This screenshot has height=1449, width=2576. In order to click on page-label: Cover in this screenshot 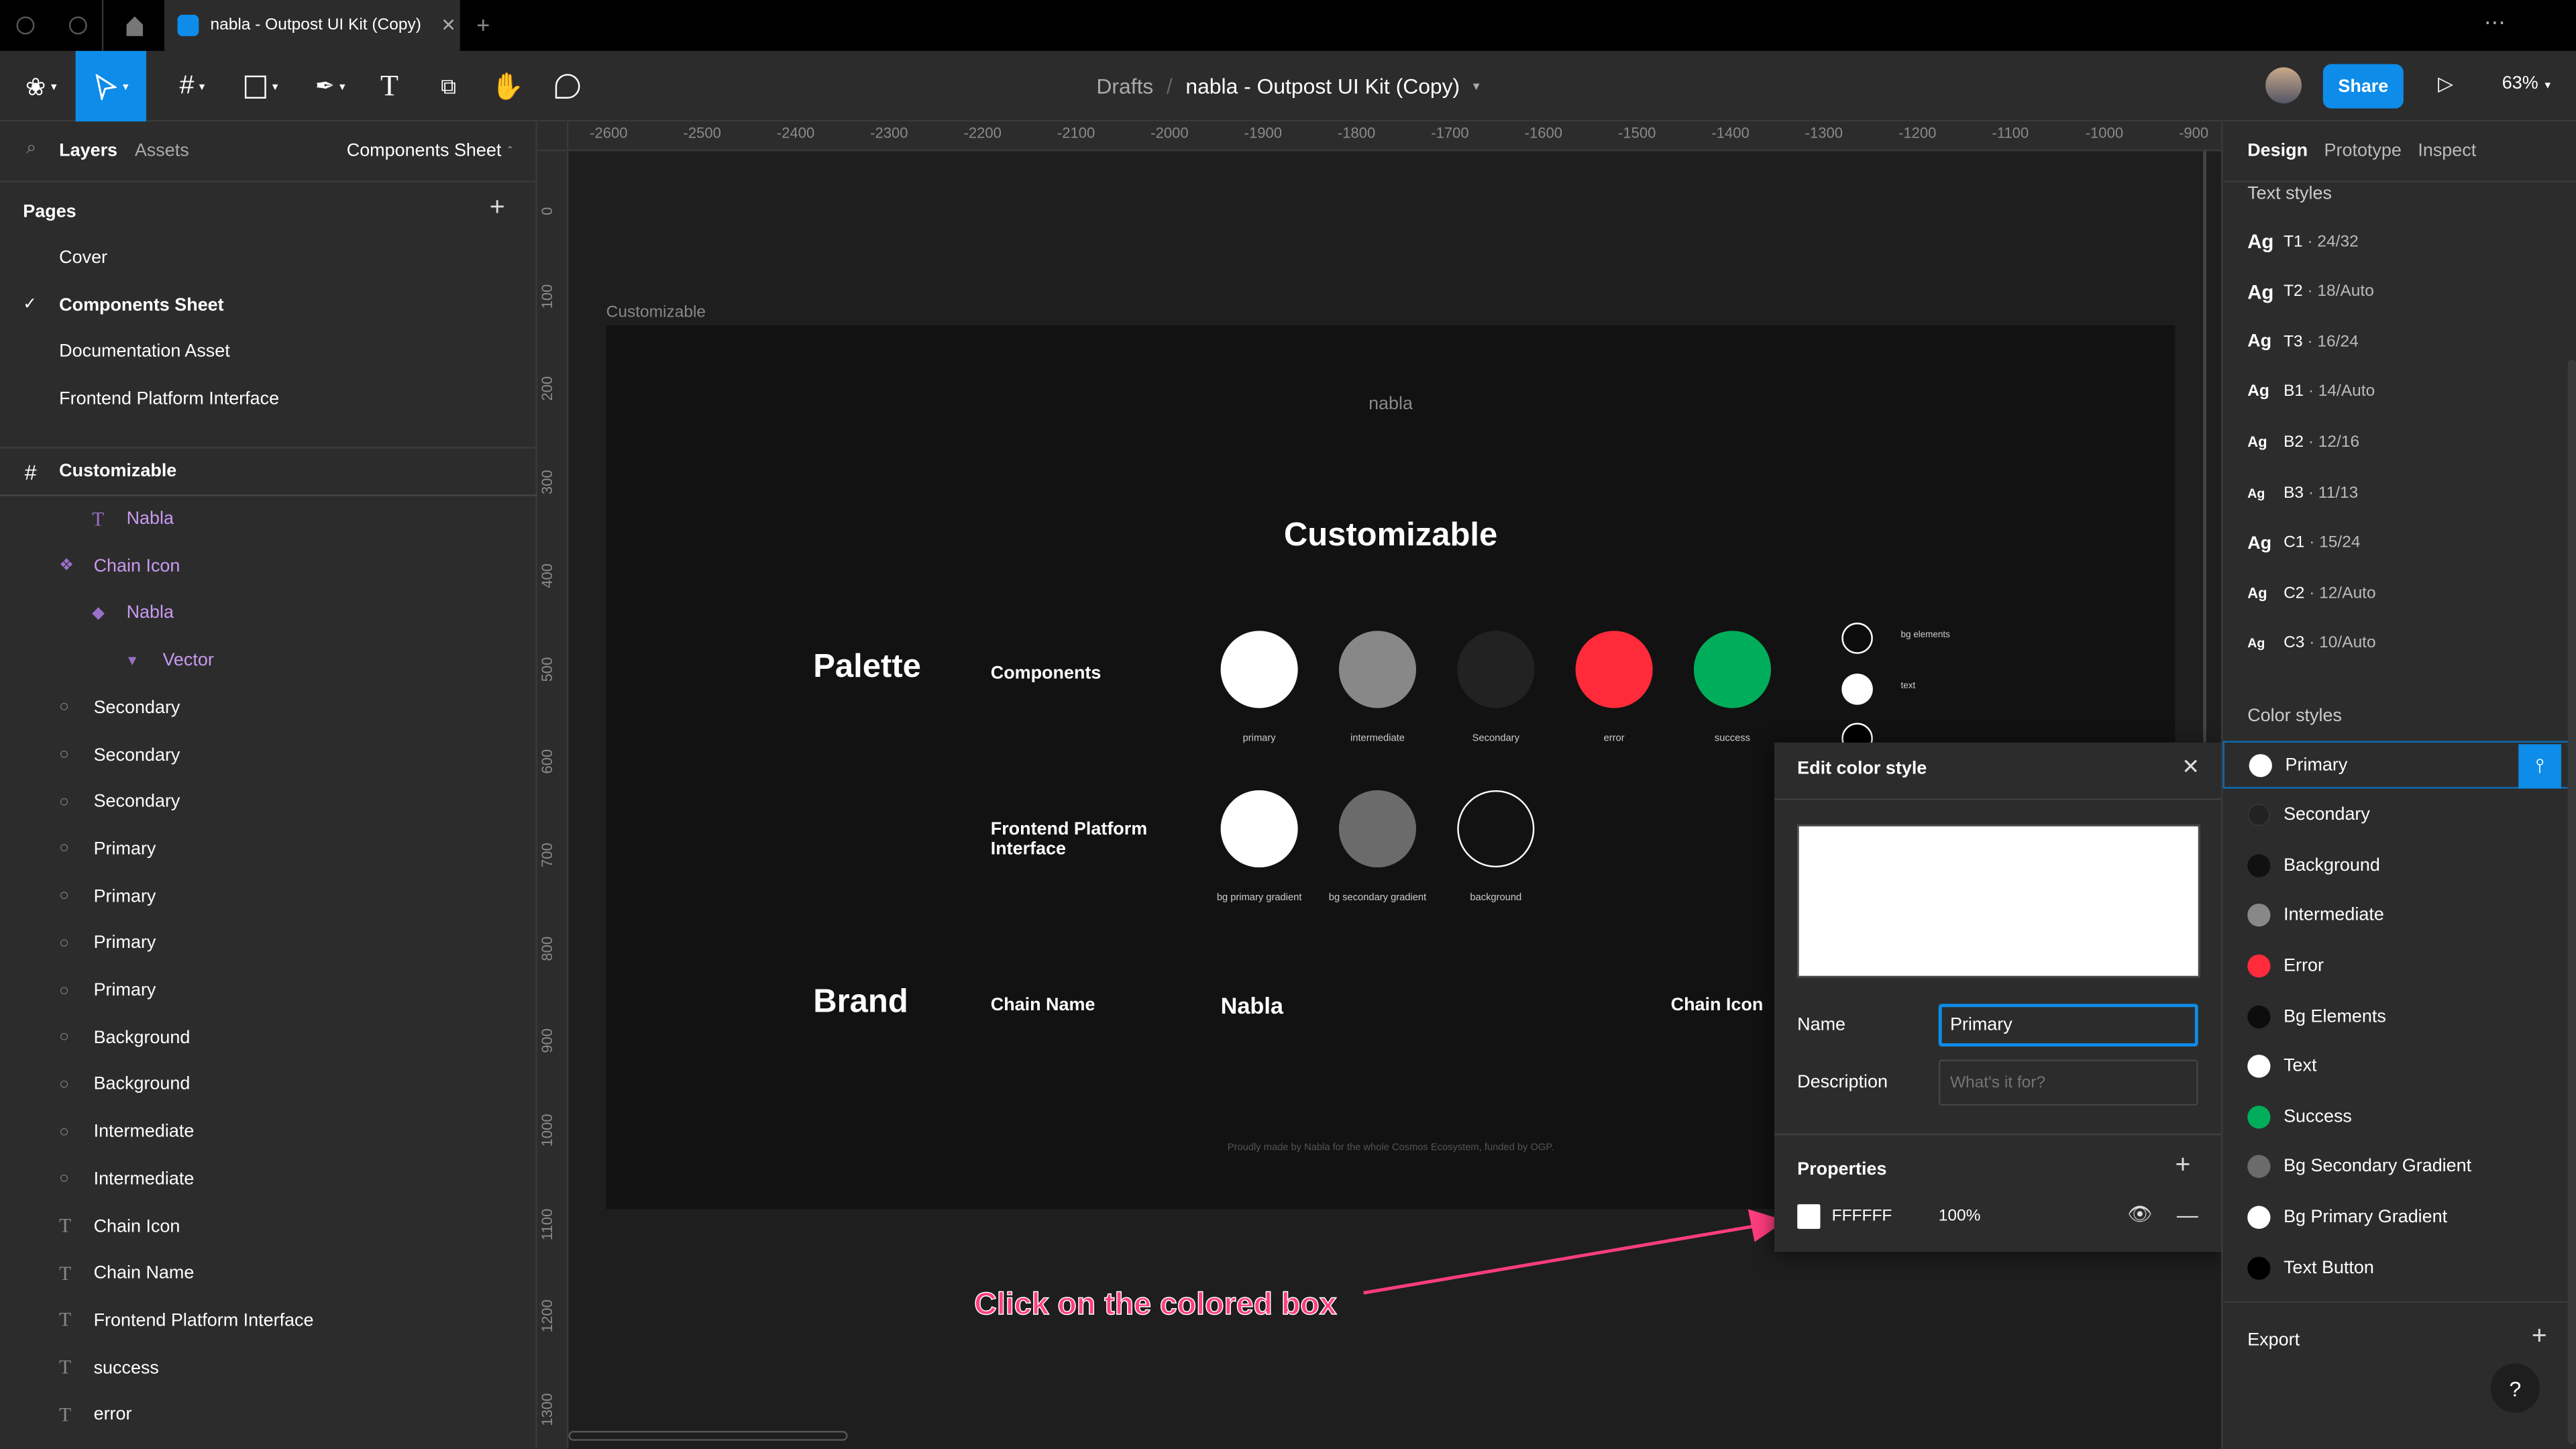, I will do `click(83, 258)`.